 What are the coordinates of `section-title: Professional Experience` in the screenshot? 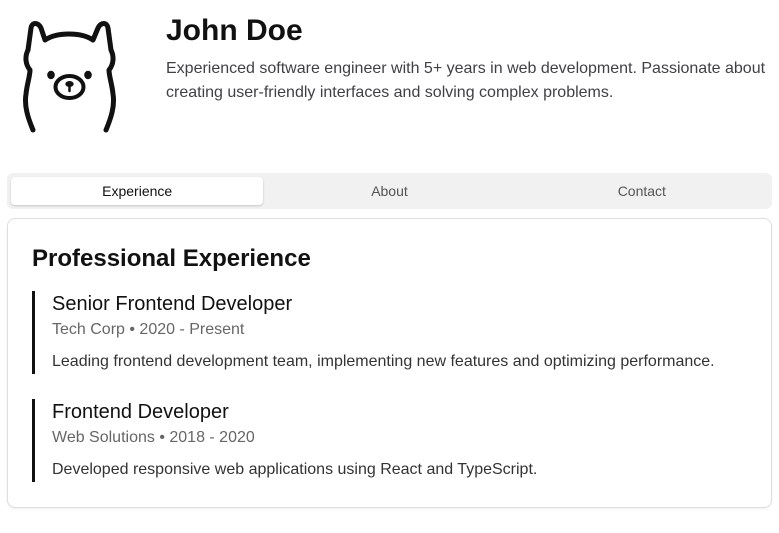 It's located at (171, 258).